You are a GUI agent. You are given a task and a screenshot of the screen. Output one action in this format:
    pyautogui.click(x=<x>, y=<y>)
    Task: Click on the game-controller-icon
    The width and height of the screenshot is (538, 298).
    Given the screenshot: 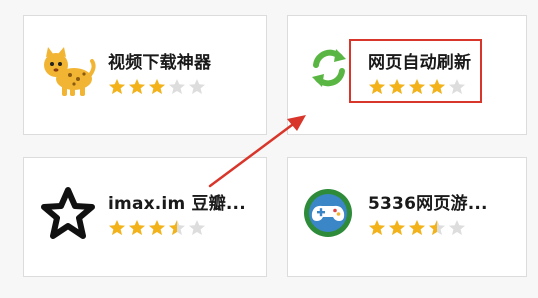 What is the action you would take?
    pyautogui.click(x=328, y=213)
    